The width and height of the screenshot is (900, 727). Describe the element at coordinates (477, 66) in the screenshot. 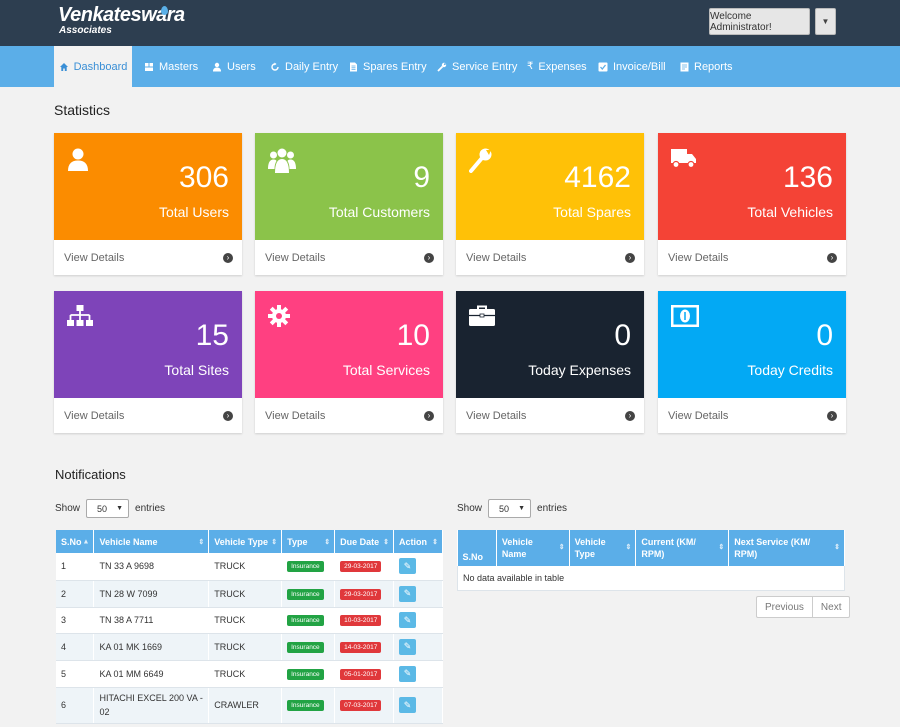

I see `nav-item-service-entry: Service Entry` at that location.